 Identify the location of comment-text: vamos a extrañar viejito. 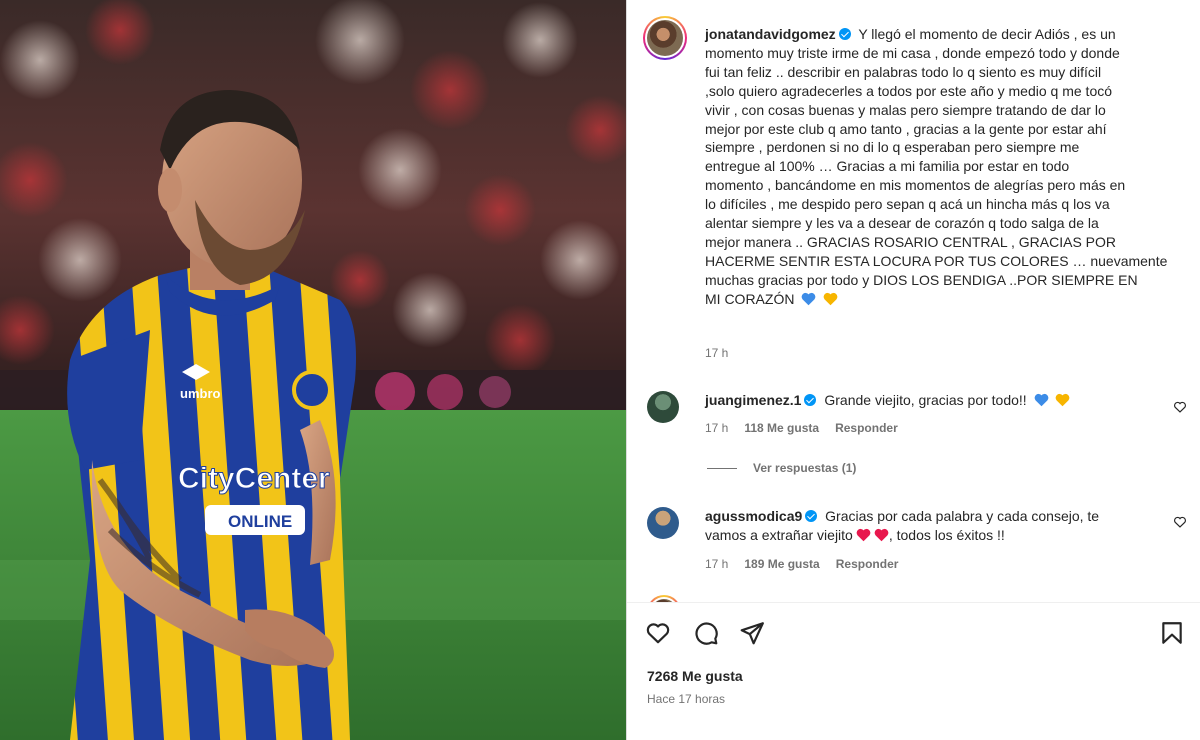
(779, 535).